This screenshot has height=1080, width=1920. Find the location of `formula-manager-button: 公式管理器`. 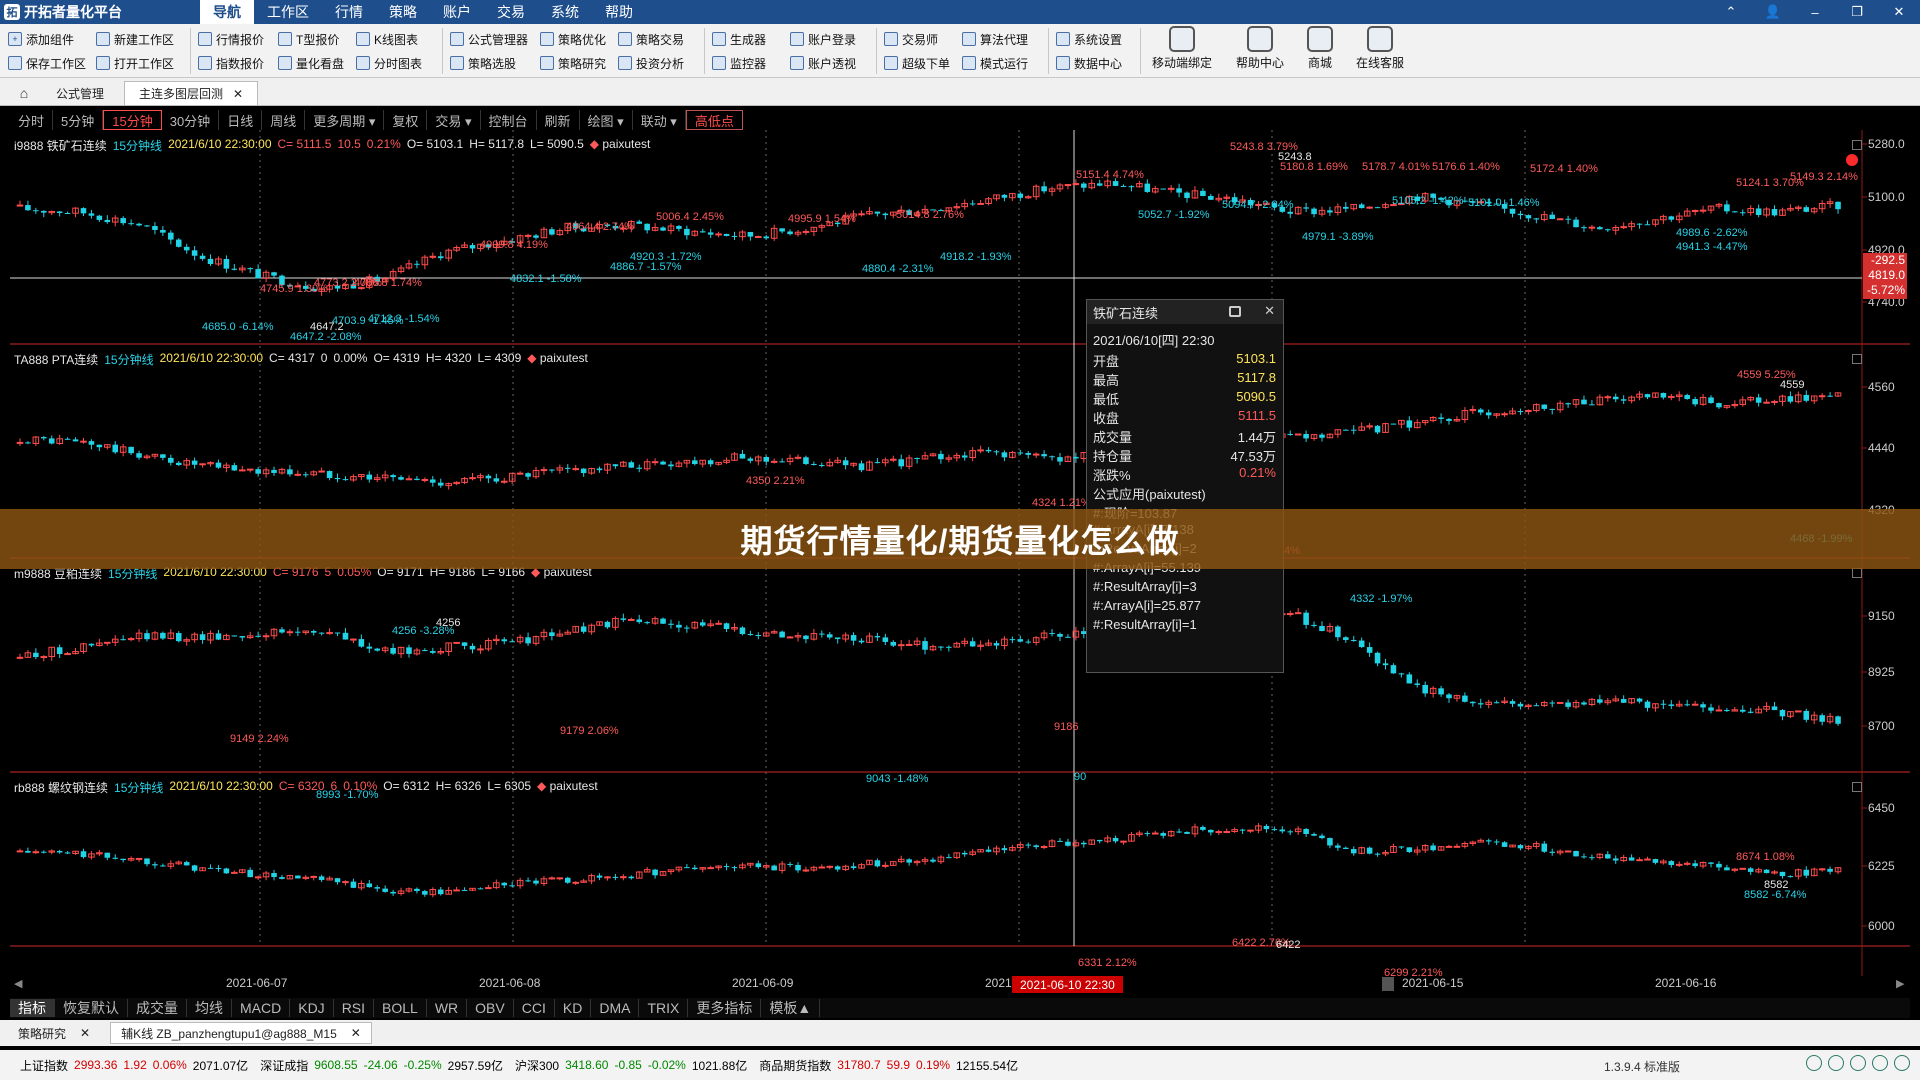

formula-manager-button: 公式管理器 is located at coordinates (489, 39).